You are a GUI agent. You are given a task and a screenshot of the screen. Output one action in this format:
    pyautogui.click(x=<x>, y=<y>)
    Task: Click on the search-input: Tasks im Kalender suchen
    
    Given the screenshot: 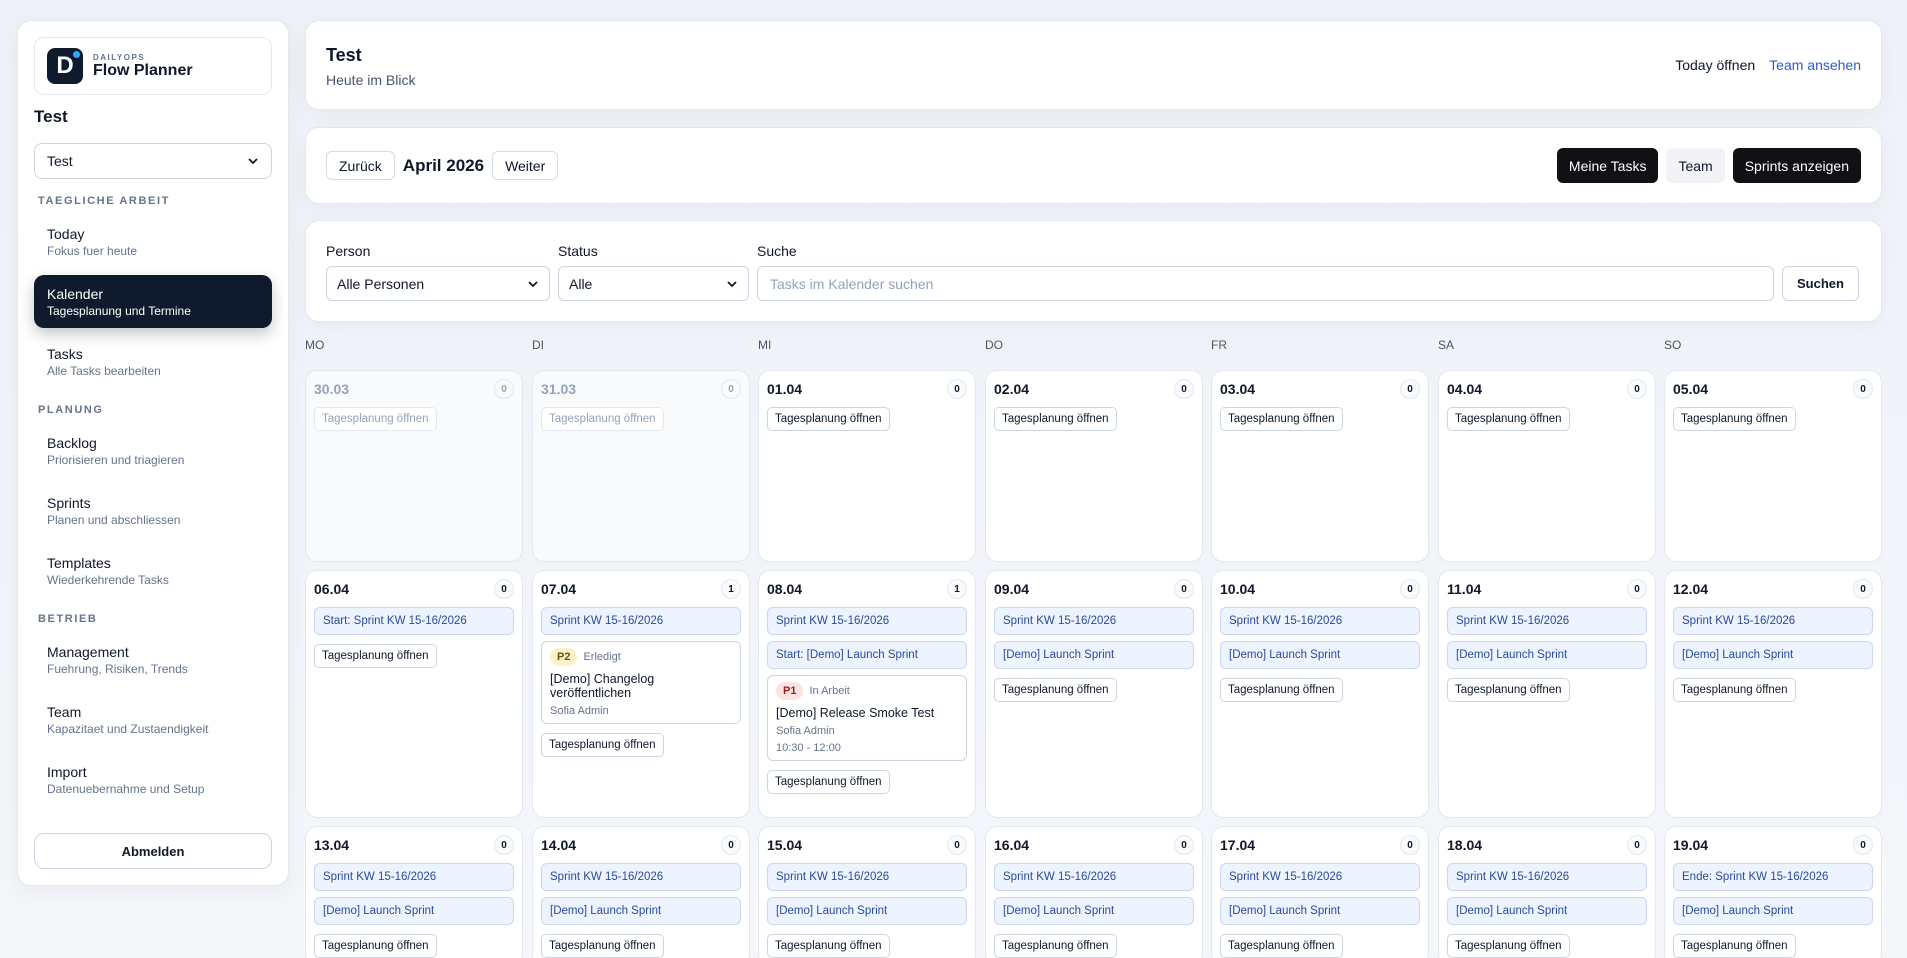 What is the action you would take?
    pyautogui.click(x=1265, y=283)
    